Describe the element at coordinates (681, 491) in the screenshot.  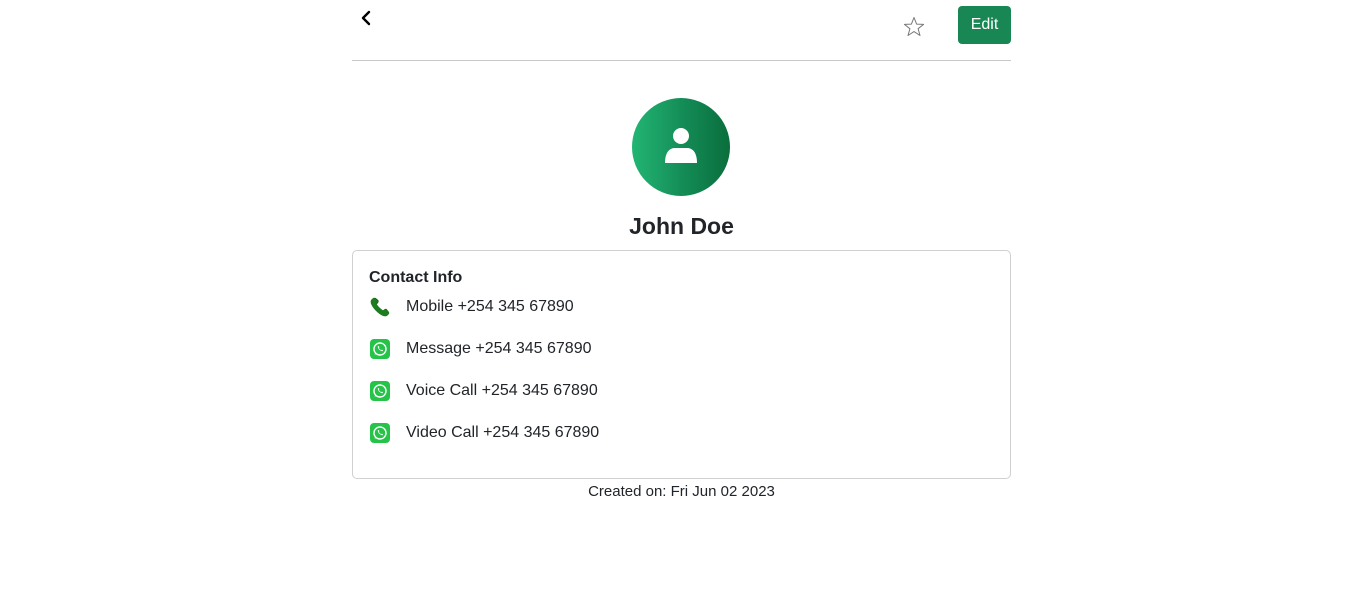
I see `created-date: Created on: Fri Jun 02 2023` at that location.